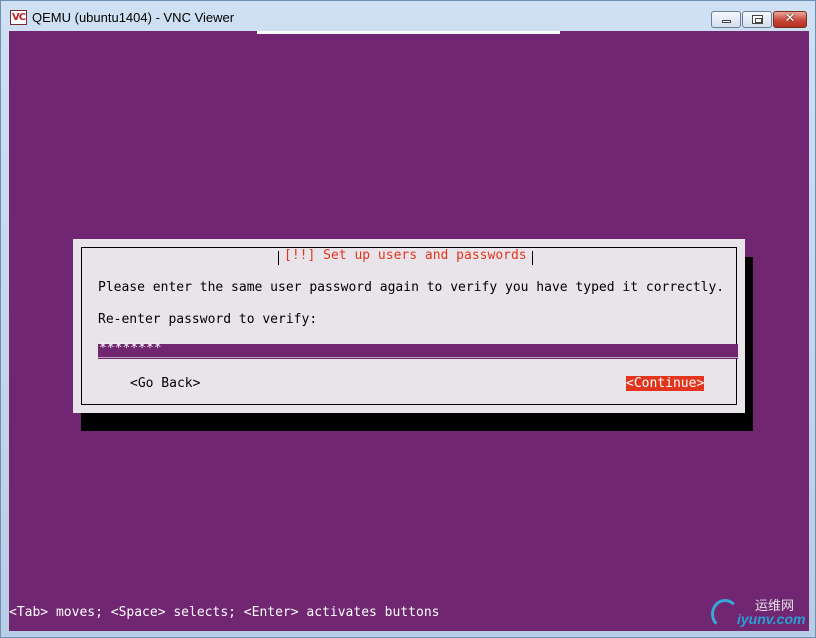 Image resolution: width=816 pixels, height=638 pixels. Describe the element at coordinates (133, 17) in the screenshot. I see `window-title: QEMU (ubuntu1404) - VNC Viewer` at that location.